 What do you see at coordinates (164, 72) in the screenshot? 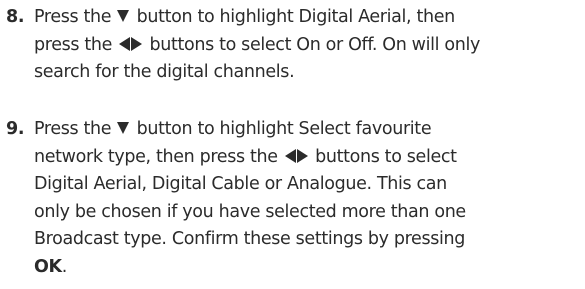
I see `step-line: search for the digital channels.` at bounding box center [164, 72].